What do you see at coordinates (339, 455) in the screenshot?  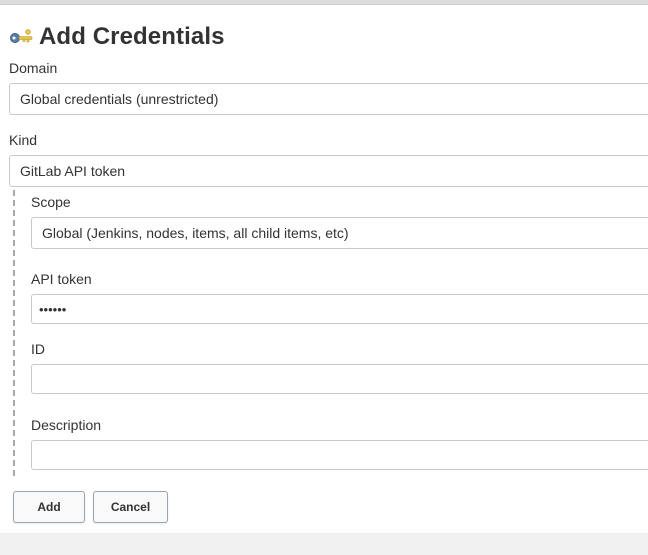 I see `description-field` at bounding box center [339, 455].